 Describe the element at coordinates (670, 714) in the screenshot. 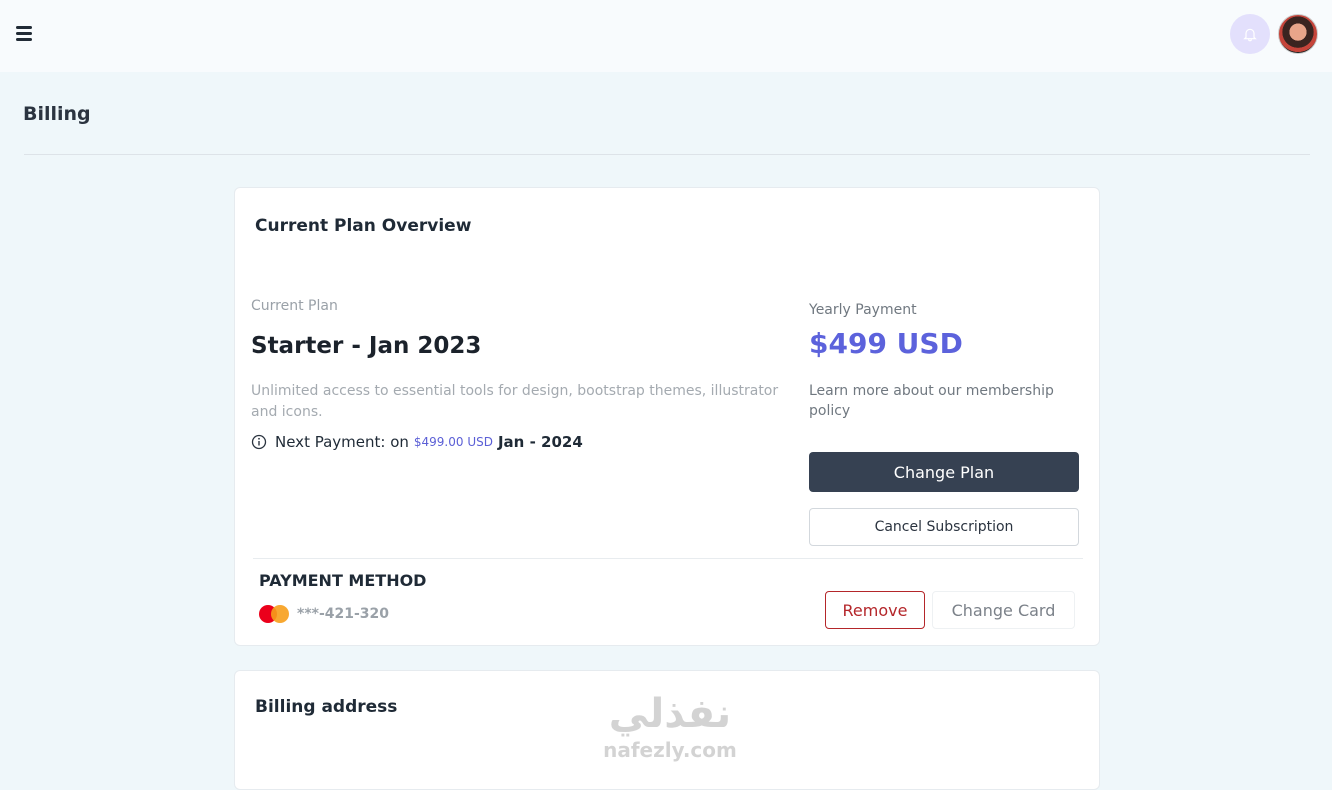

I see `watermark-arabic: نفذلي` at that location.